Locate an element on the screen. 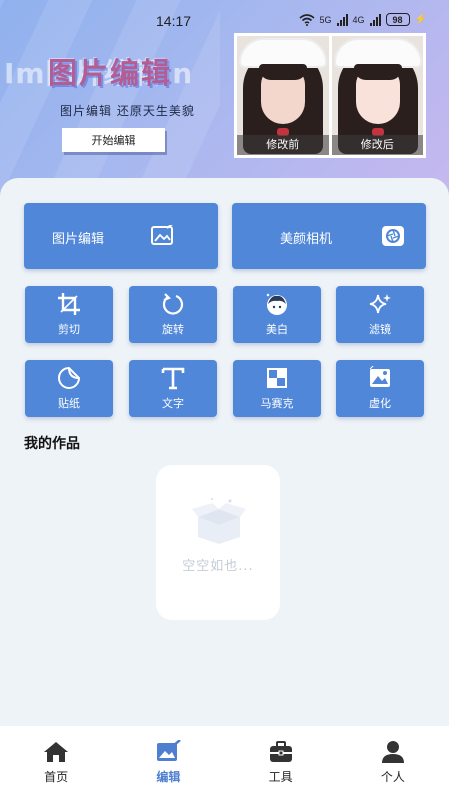 The image size is (449, 800). bottom-nav: 首页 编辑 工具 个人 is located at coordinates (224, 763).